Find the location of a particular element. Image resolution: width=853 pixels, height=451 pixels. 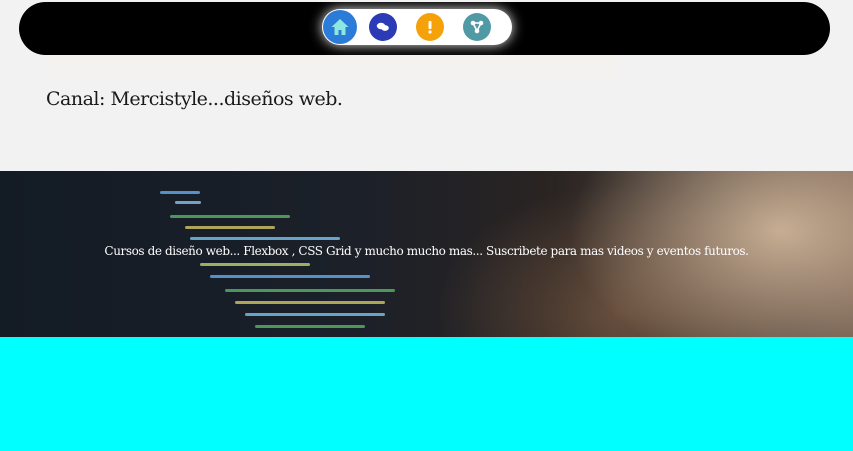

alert-button is located at coordinates (430, 27).